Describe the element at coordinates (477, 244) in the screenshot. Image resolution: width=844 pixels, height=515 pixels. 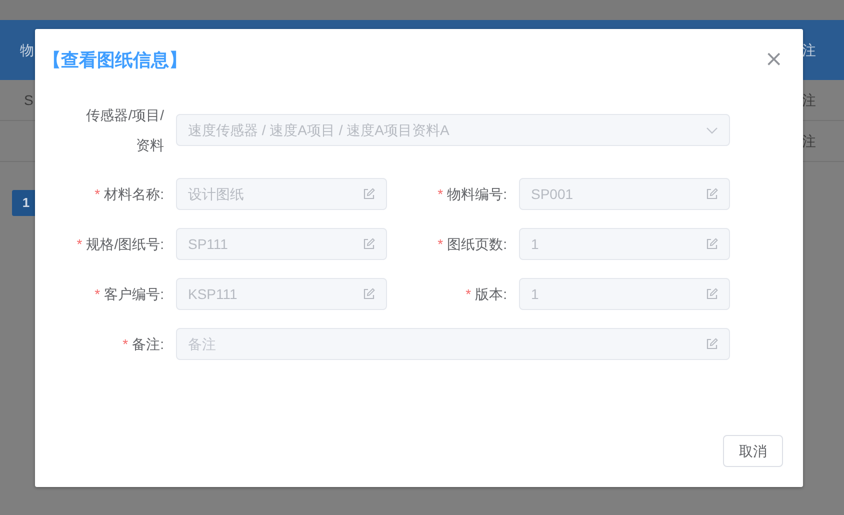
I see `field-label: 图纸页数:` at that location.